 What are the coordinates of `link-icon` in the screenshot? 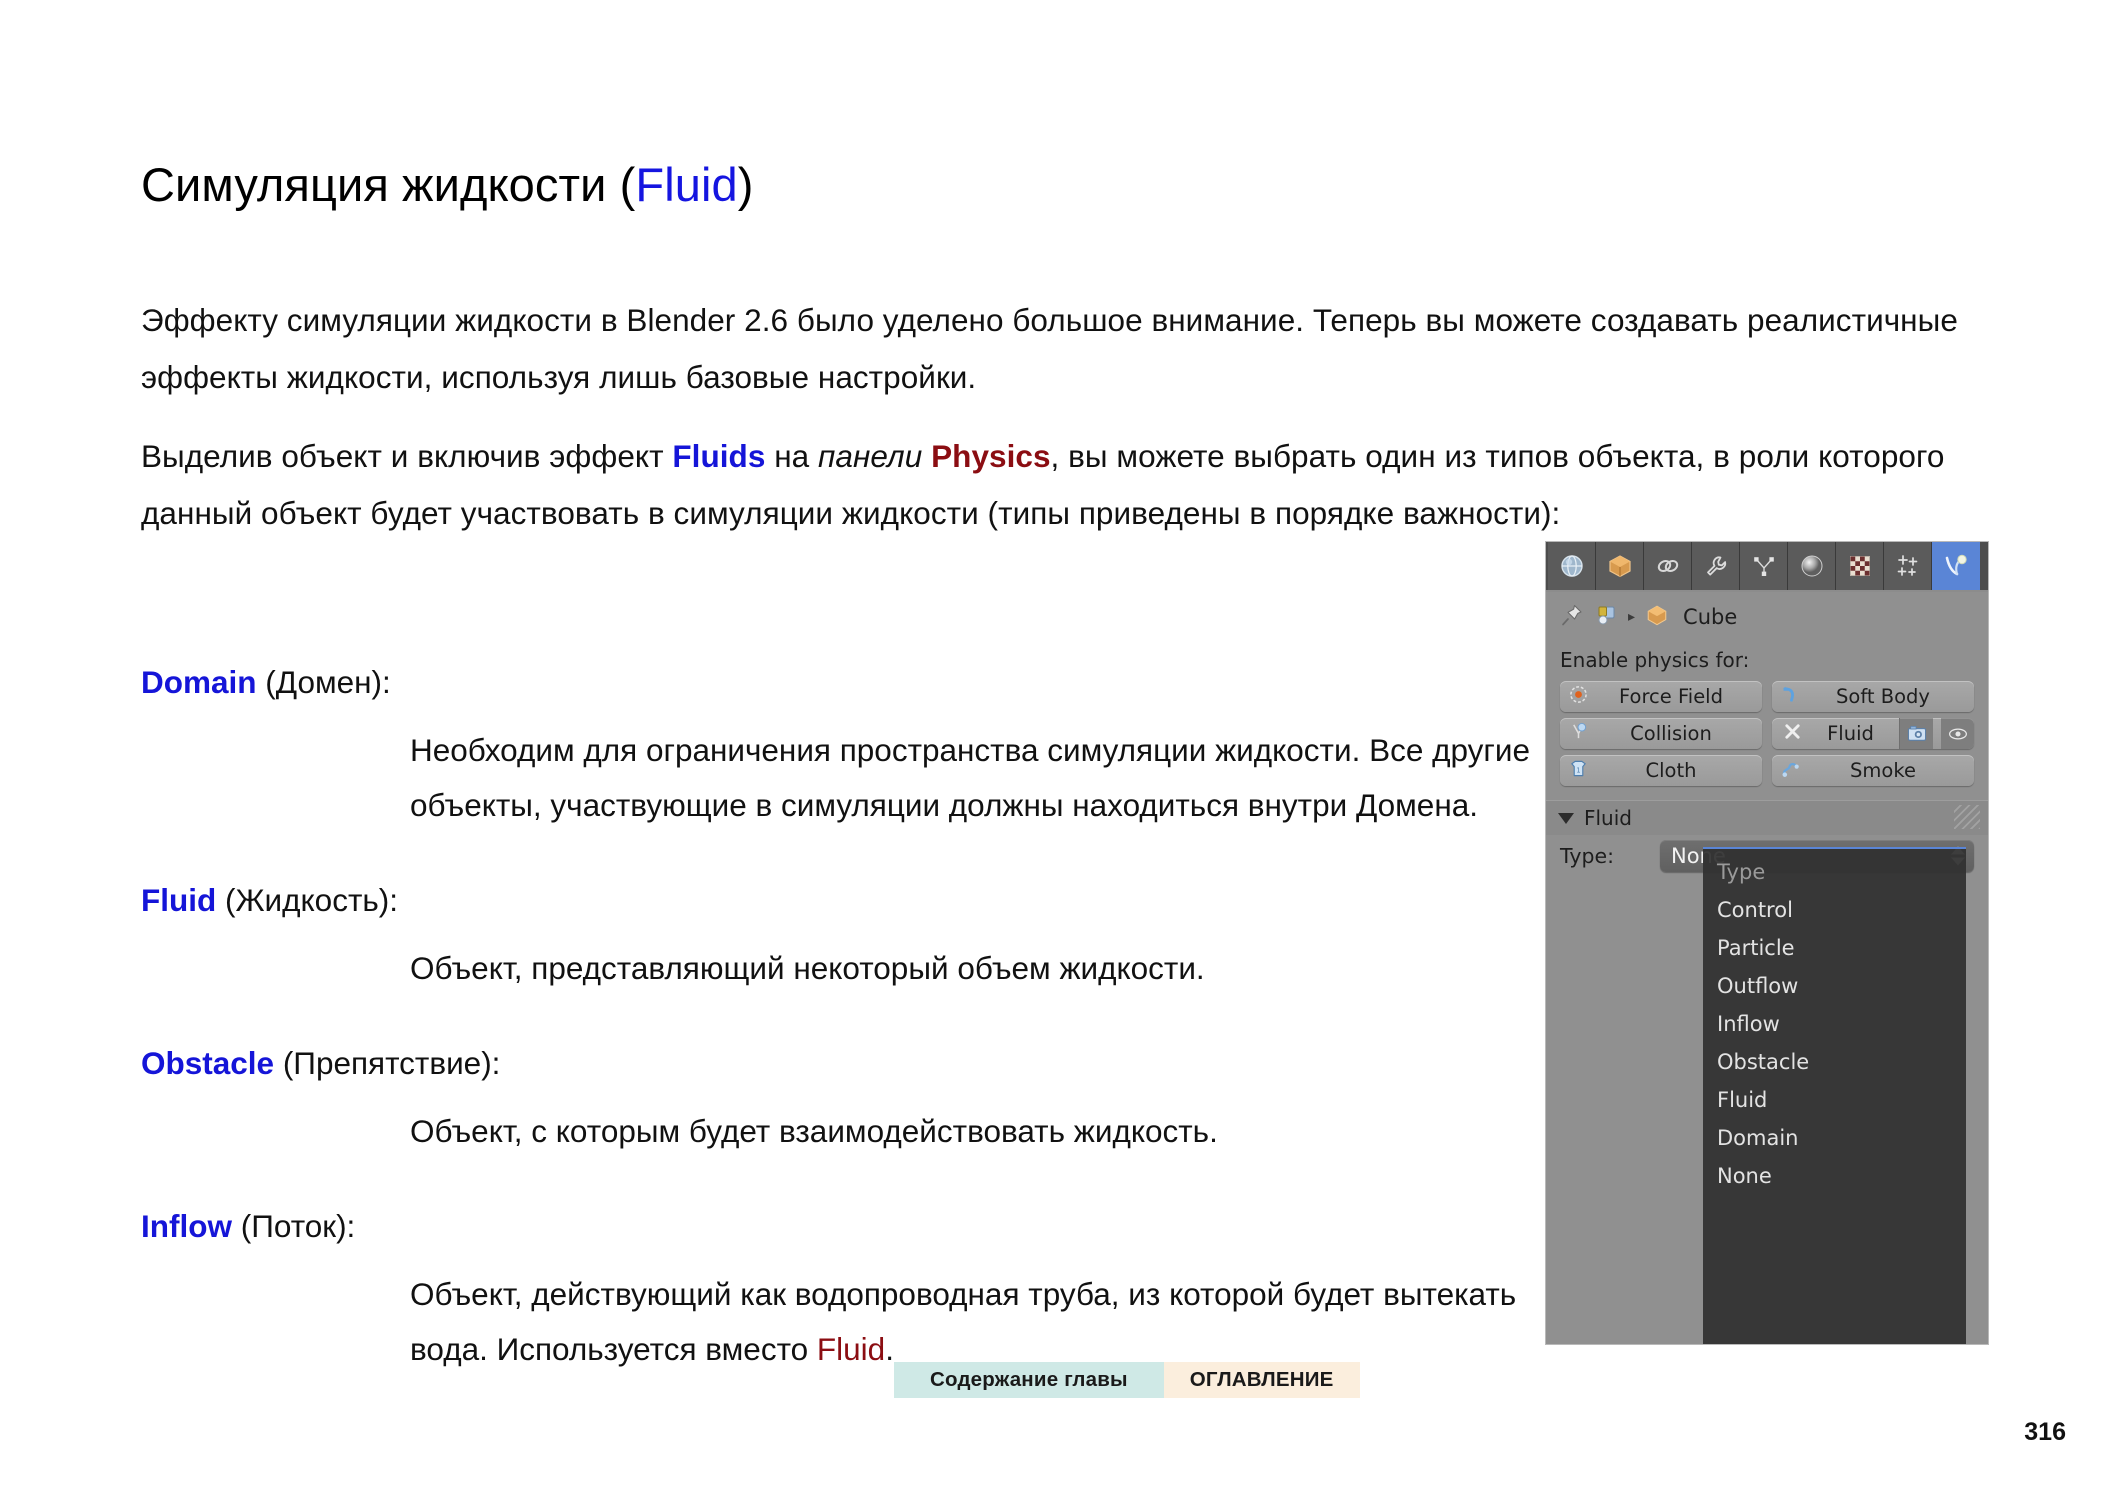 It's located at (1668, 566).